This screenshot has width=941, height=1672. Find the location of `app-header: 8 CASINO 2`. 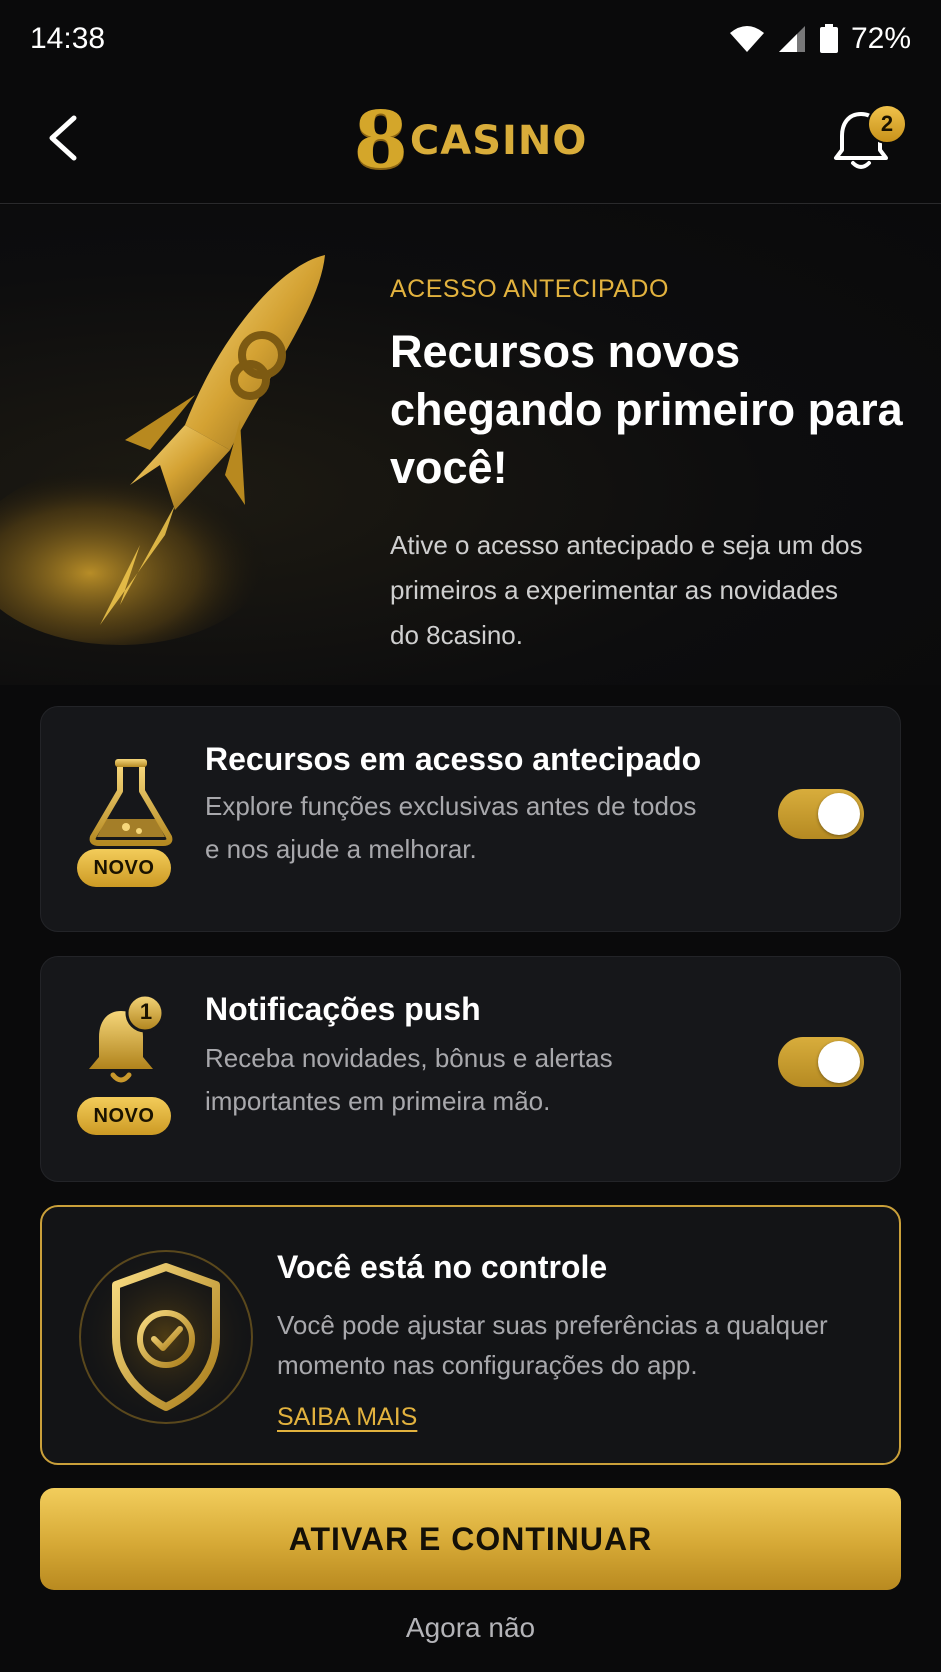

app-header: 8 CASINO 2 is located at coordinates (470, 141).